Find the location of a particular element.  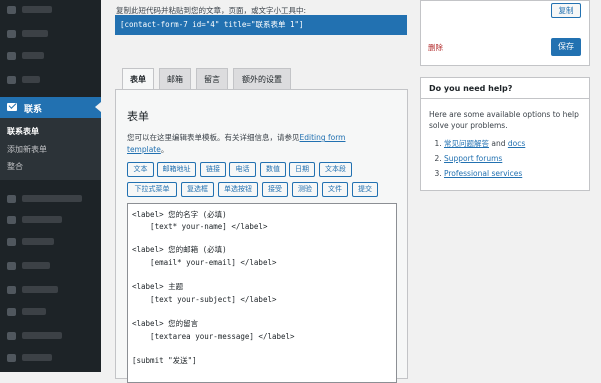

panel-description-text: 您可以在这里编辑表单模板。有关详细信息，请参见 is located at coordinates (213, 137).